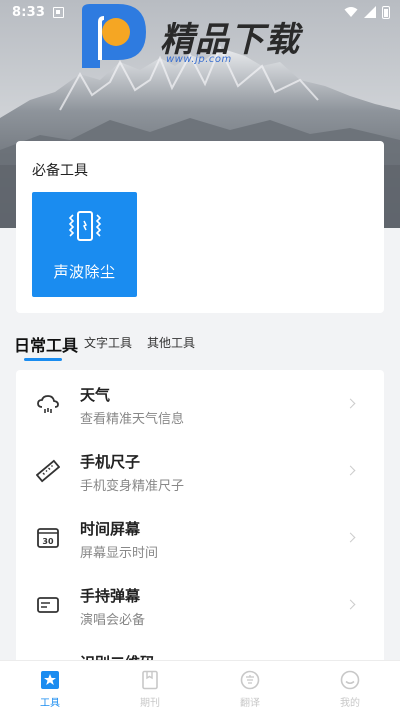 This screenshot has height=712, width=400. I want to click on category-tabs: 日常工具 文字工具 其他工具, so click(200, 347).